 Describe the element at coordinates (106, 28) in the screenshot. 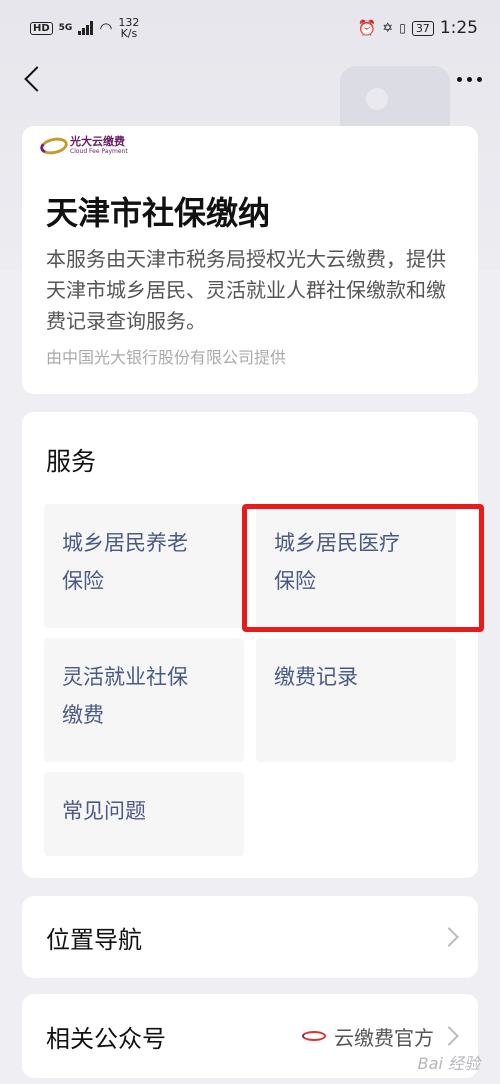

I see `wifi-icon: ◠` at that location.